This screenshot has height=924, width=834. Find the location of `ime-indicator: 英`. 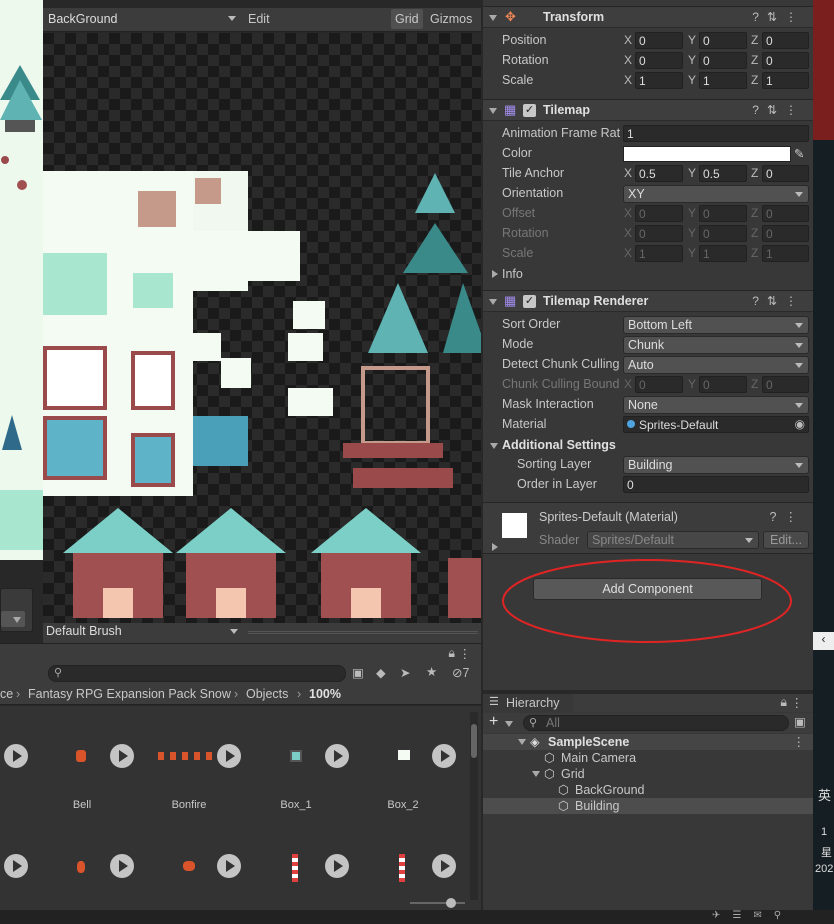

ime-indicator: 英 is located at coordinates (824, 794).